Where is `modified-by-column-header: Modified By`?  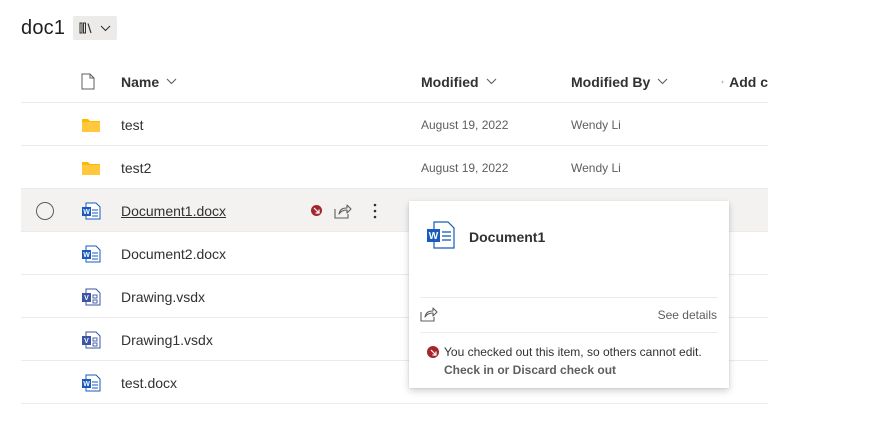 modified-by-column-header: Modified By is located at coordinates (619, 81).